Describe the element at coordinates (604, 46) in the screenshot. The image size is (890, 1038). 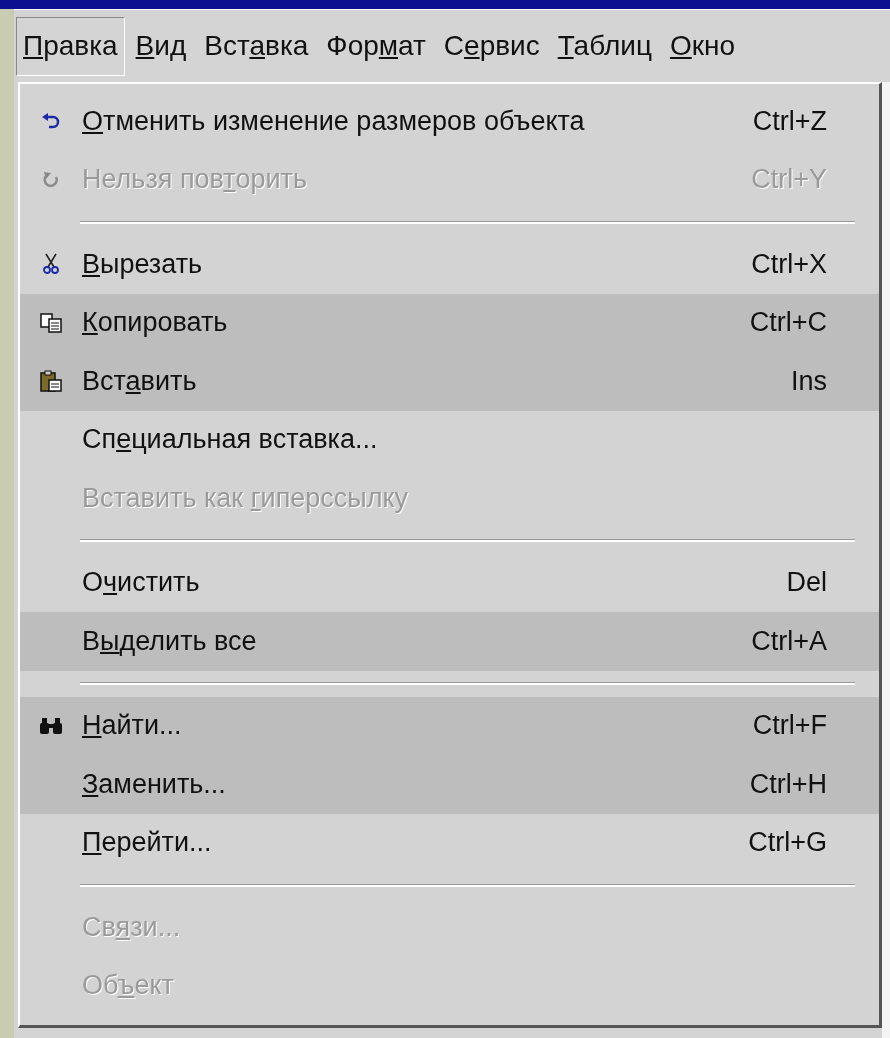
I see `menu-bar-item: Таблиц` at that location.